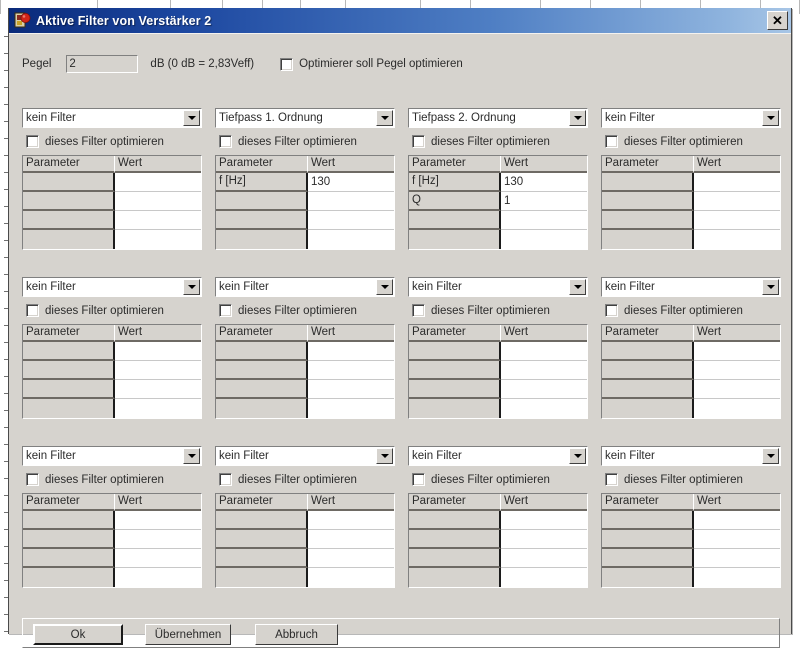  I want to click on table-row: Q1, so click(498, 201).